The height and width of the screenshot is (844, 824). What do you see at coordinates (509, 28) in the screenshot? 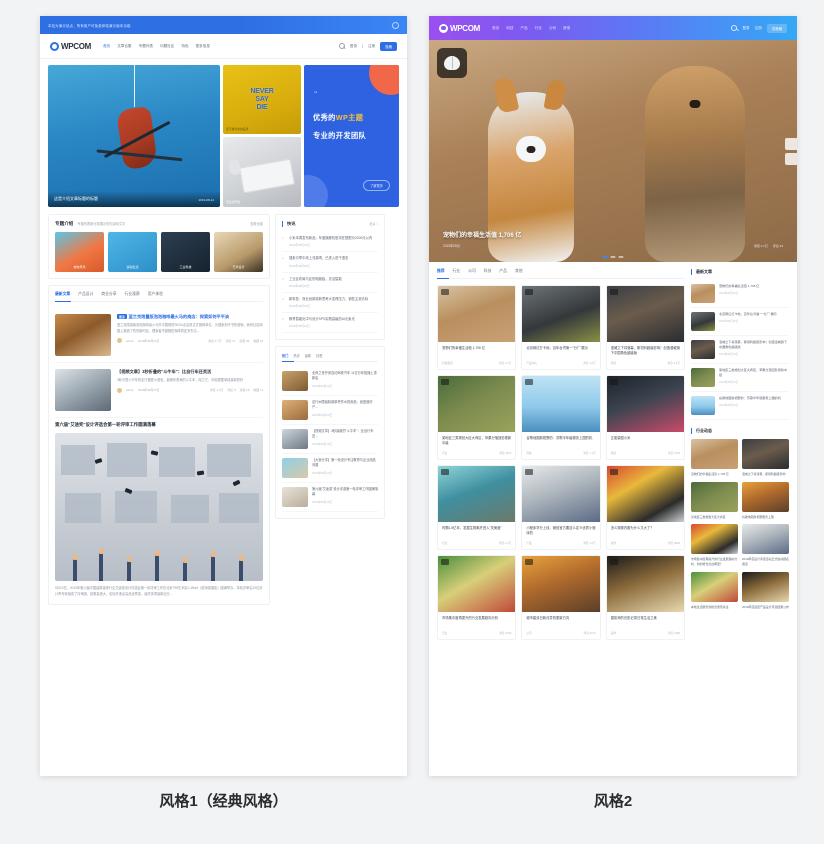
I see `menu-item-tech: 科技` at bounding box center [509, 28].